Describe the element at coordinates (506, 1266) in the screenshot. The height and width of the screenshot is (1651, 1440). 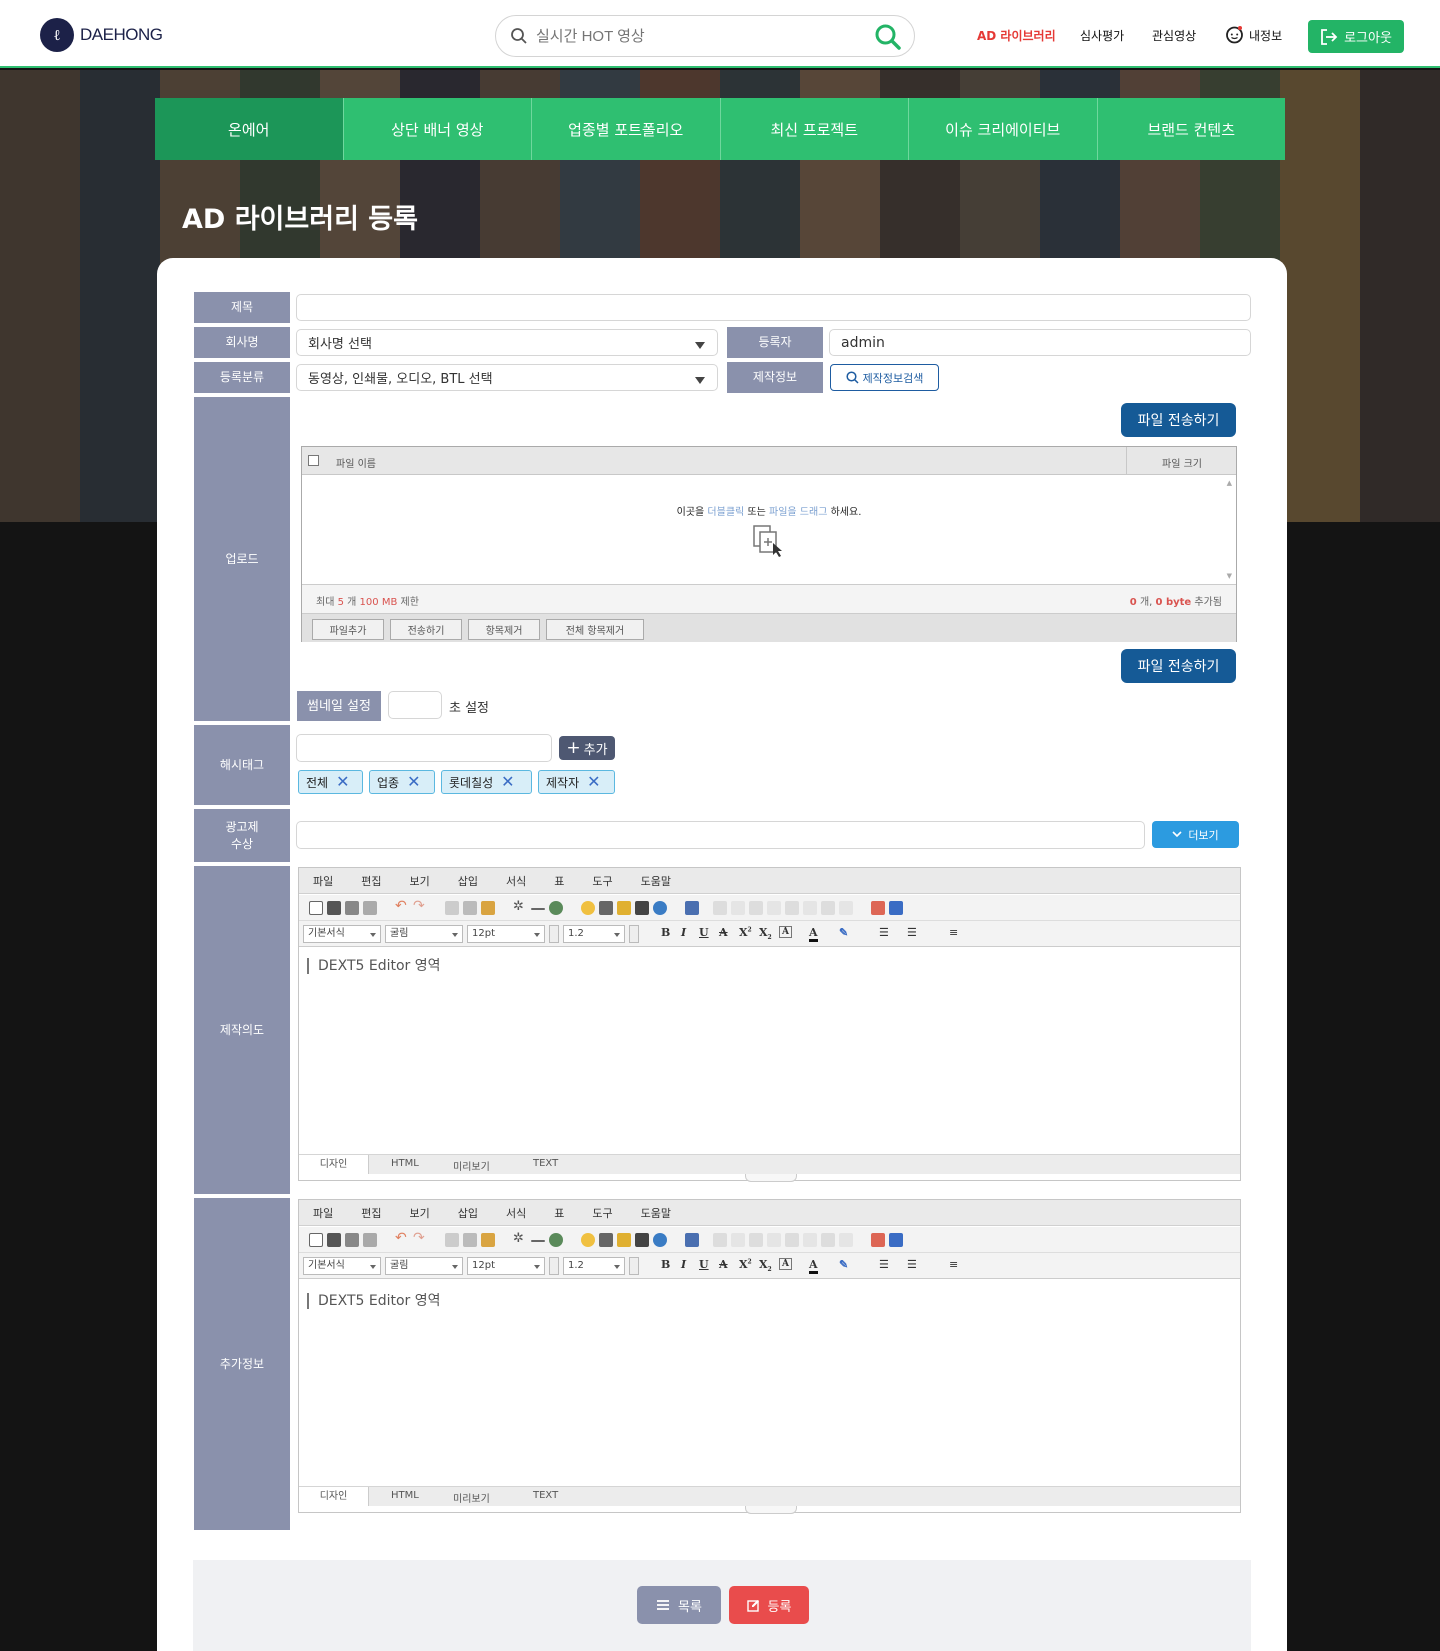
I see `size-select: 12pt` at that location.